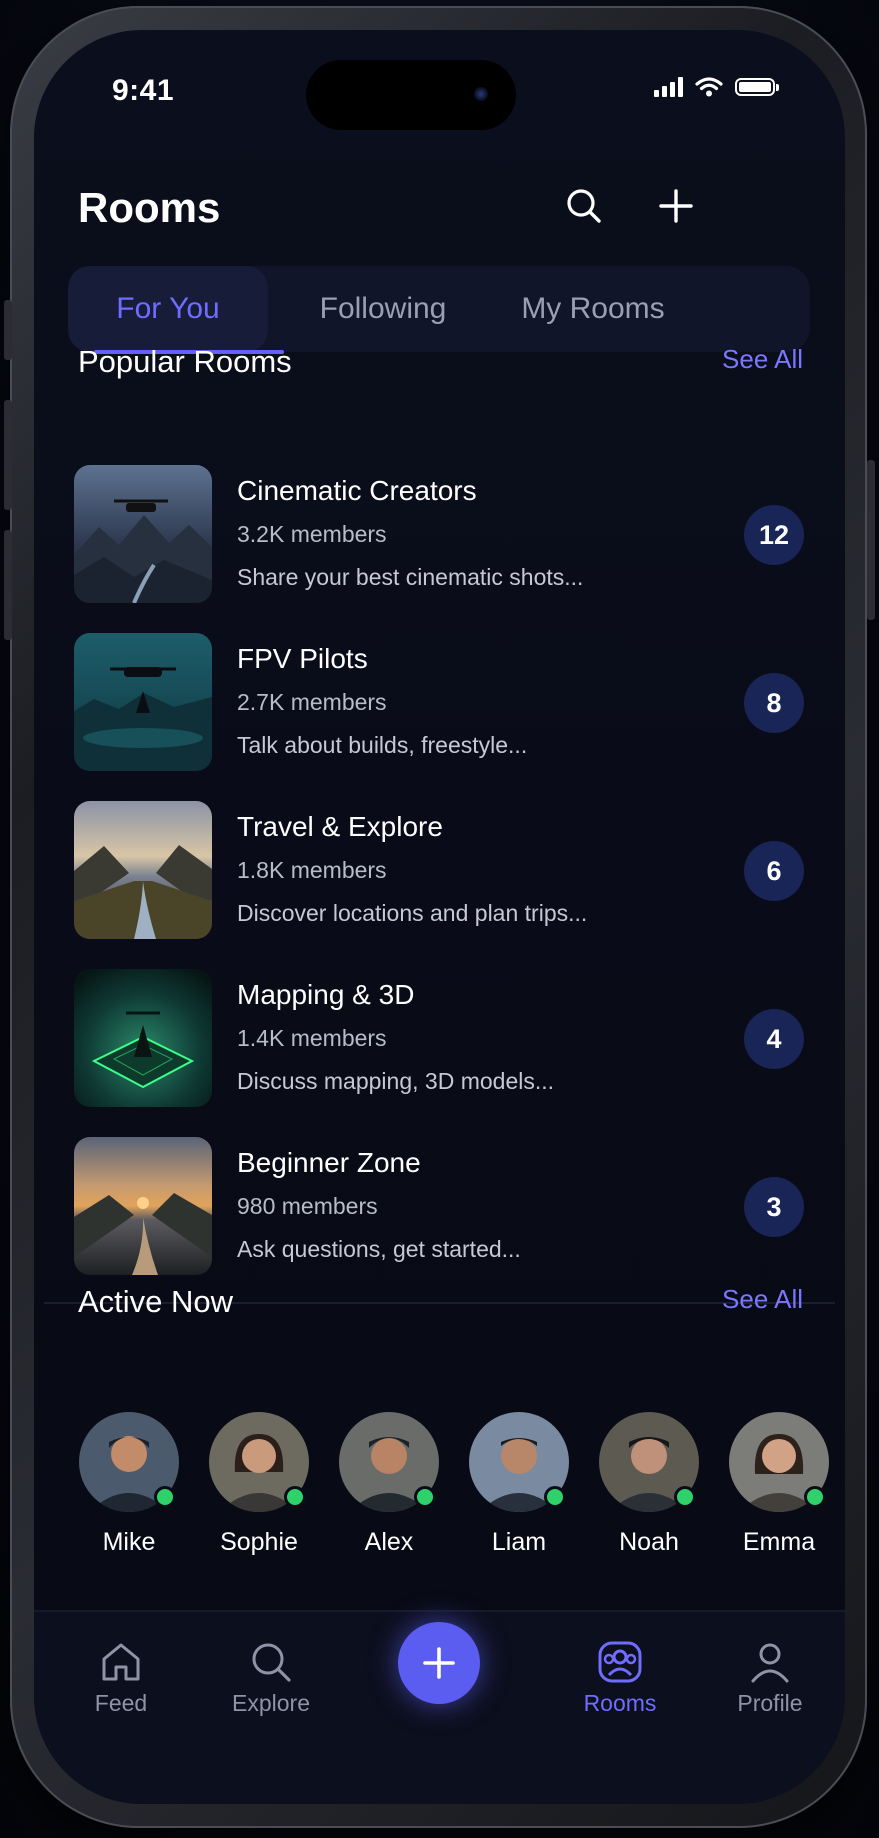  I want to click on user-name: Emma, so click(779, 1542).